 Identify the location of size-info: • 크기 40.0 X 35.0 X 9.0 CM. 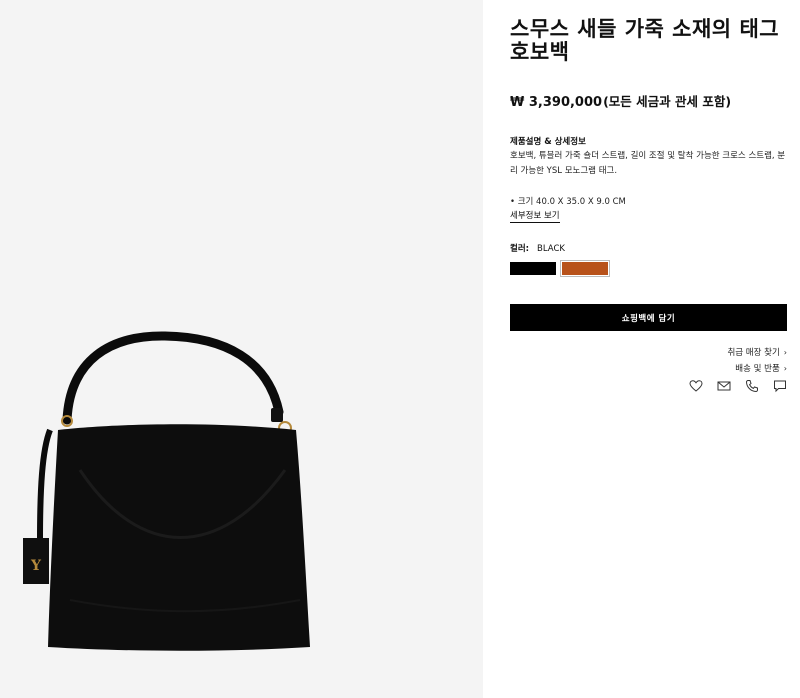
(568, 202).